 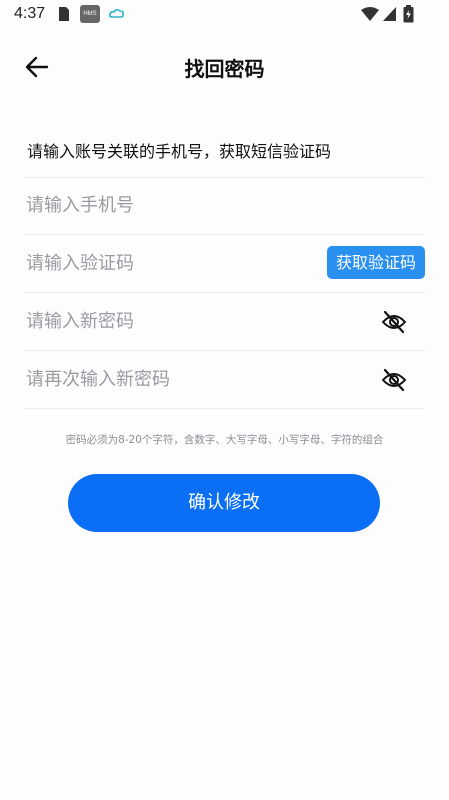 I want to click on phone-field-row, so click(x=224, y=205).